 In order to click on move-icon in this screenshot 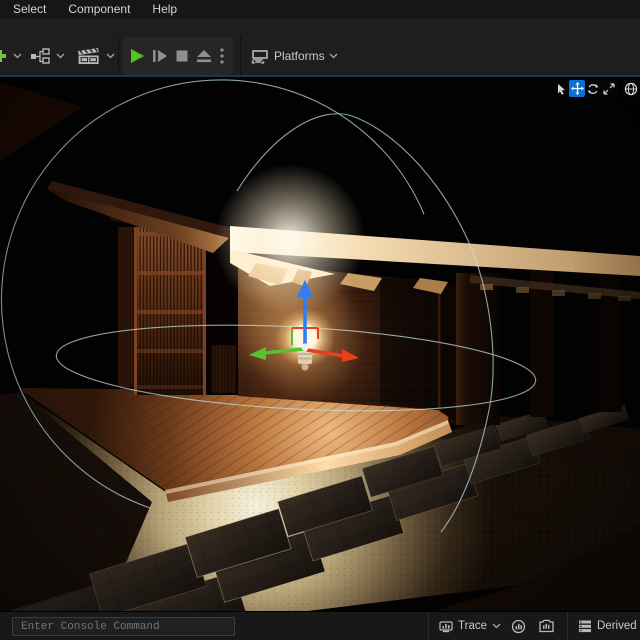, I will do `click(577, 88)`.